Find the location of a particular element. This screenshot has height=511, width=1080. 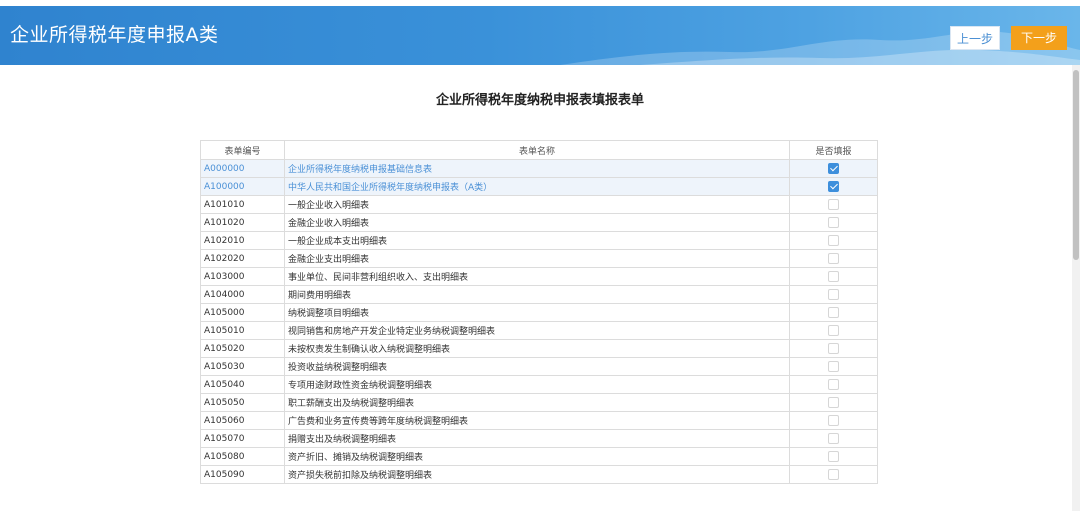

table-row: A105060 广告费和业务宣传费等跨年度纳税调整明细表 is located at coordinates (539, 420).